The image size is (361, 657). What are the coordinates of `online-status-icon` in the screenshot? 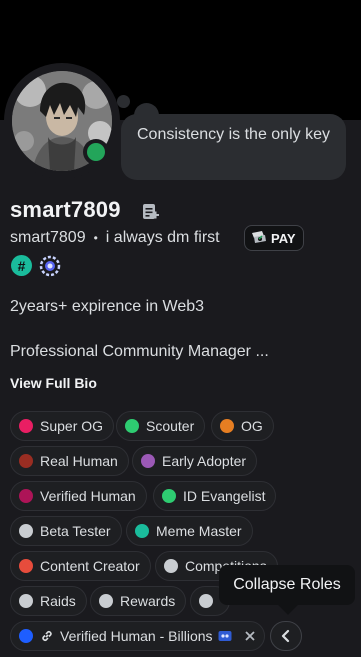 It's located at (96, 152).